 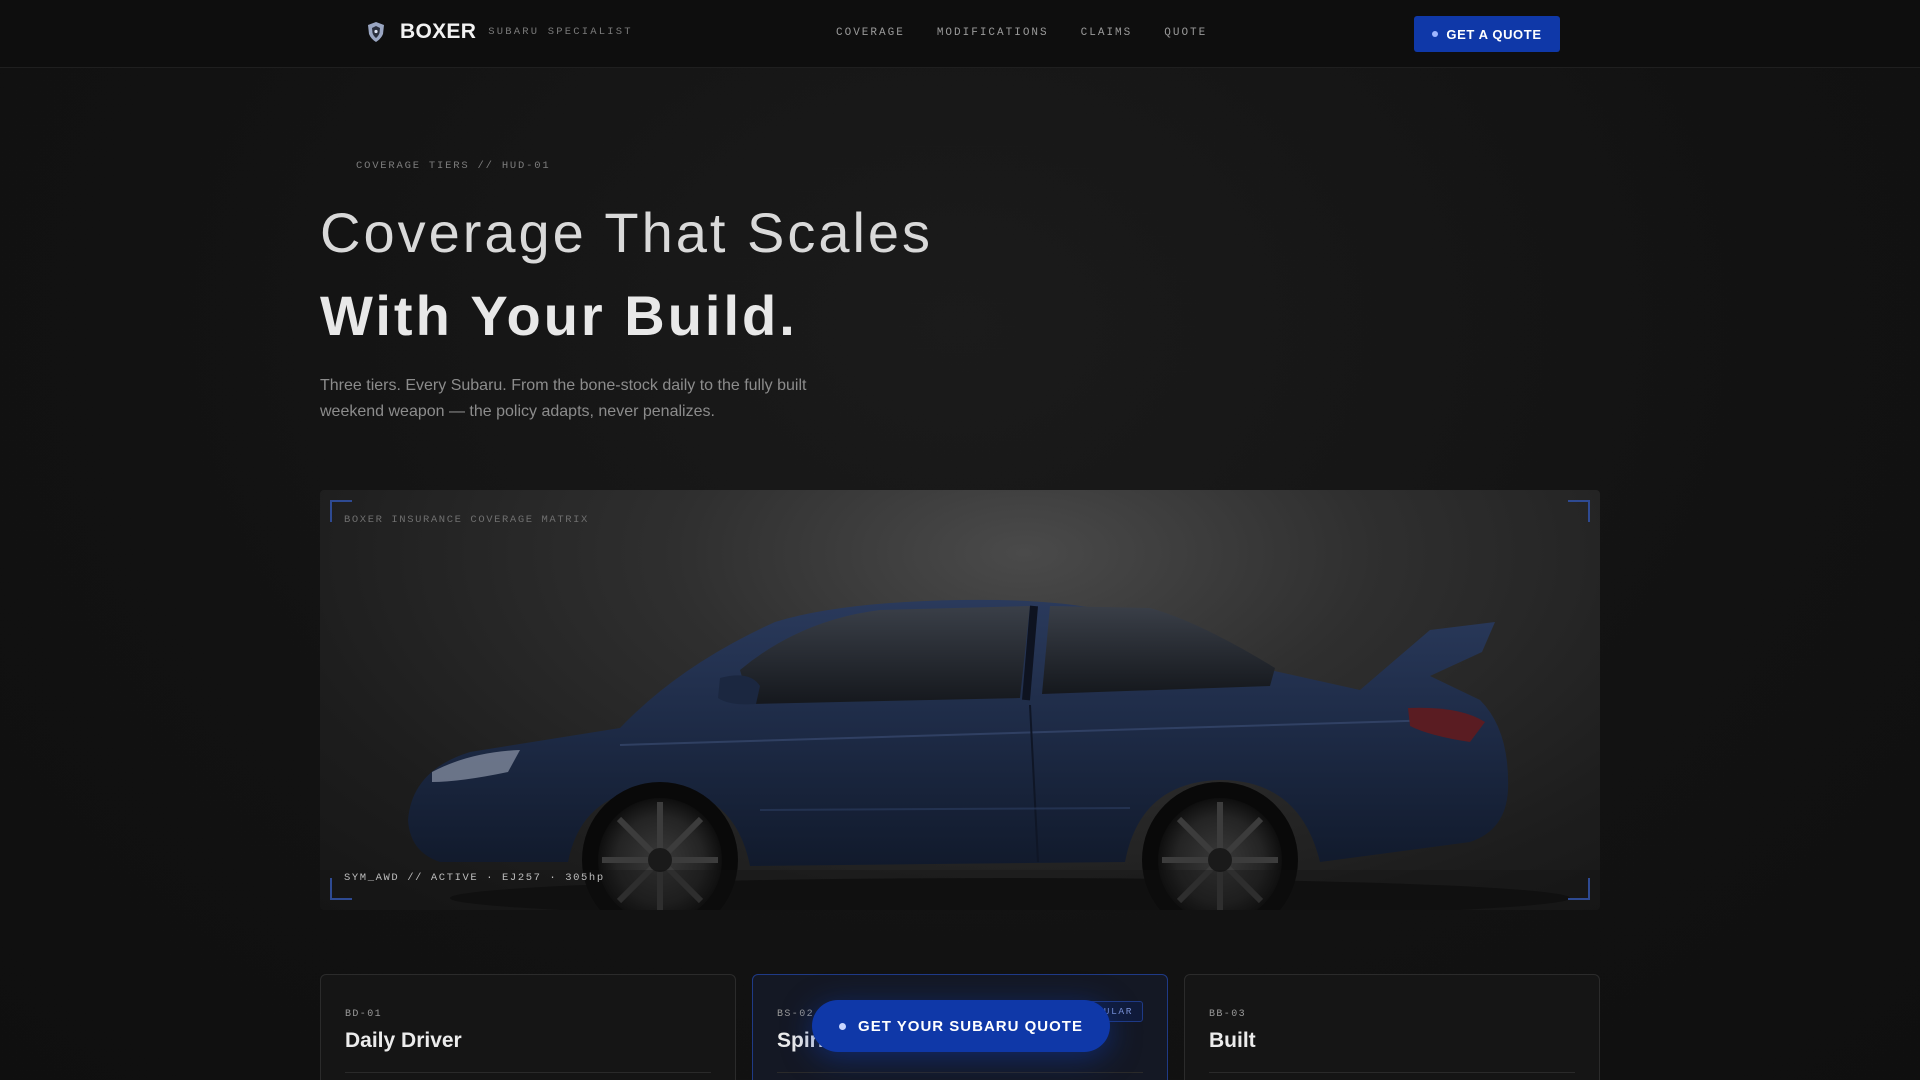 I want to click on brand-name: BOXER, so click(x=438, y=31).